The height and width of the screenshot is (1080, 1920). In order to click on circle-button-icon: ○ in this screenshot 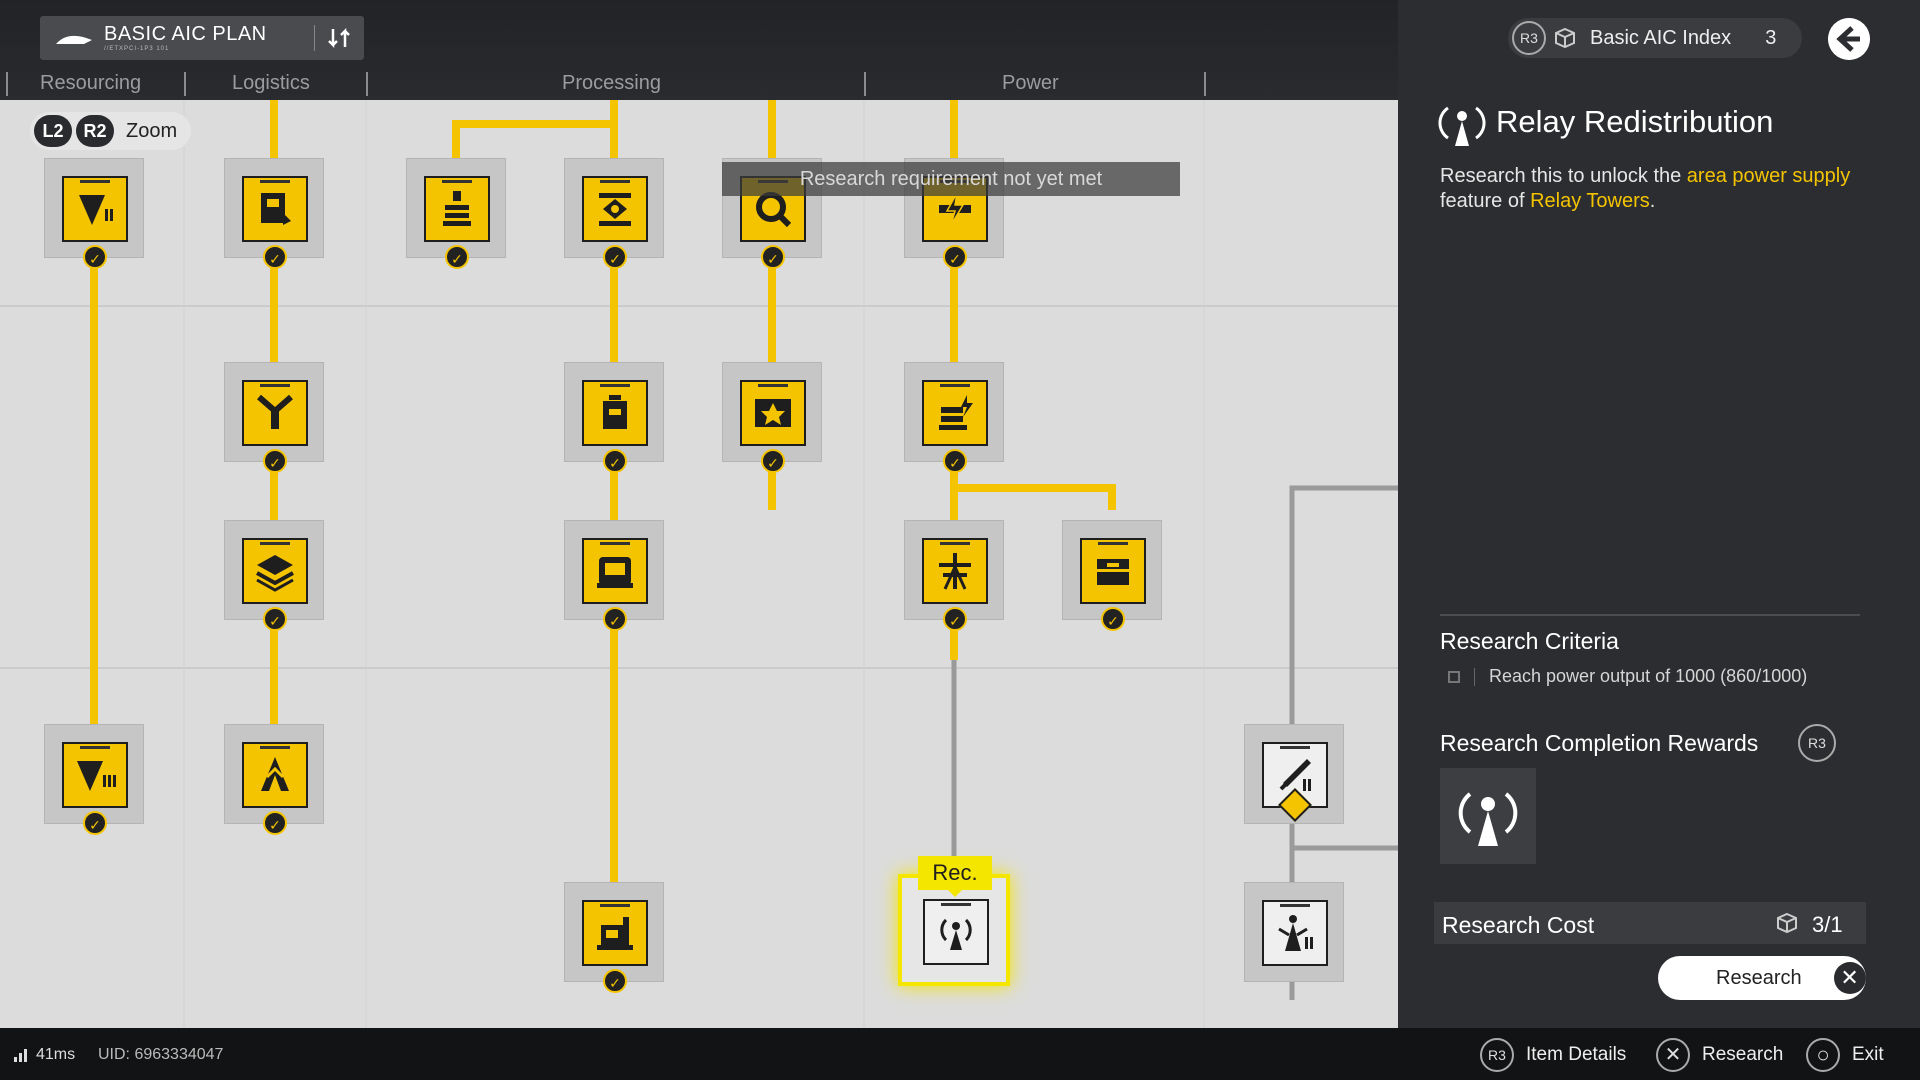, I will do `click(1823, 1055)`.